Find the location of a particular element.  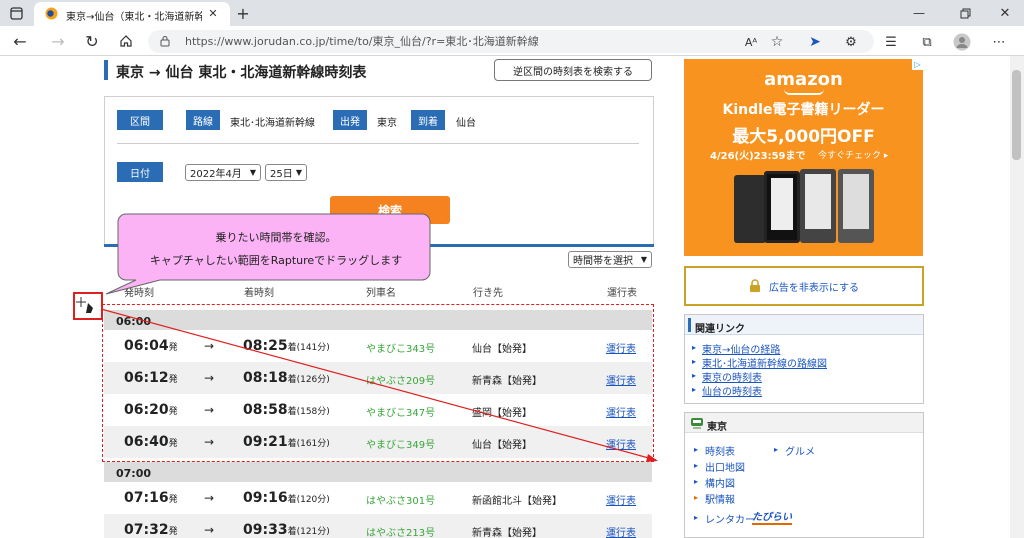

station-link-floor-map: 構内図 is located at coordinates (720, 482).